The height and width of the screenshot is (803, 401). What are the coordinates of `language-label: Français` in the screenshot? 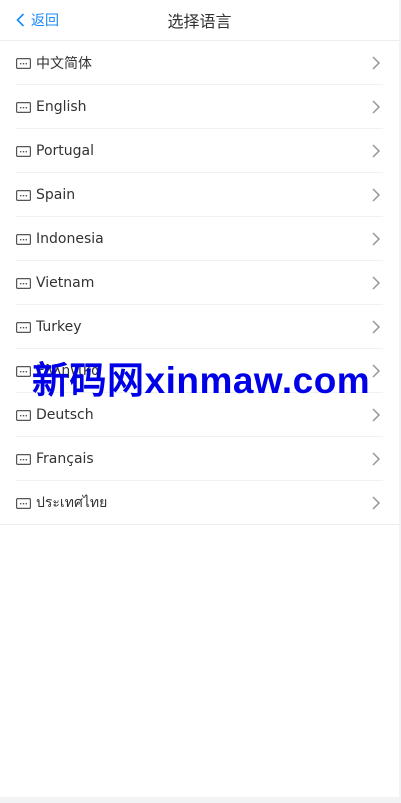 It's located at (65, 459).